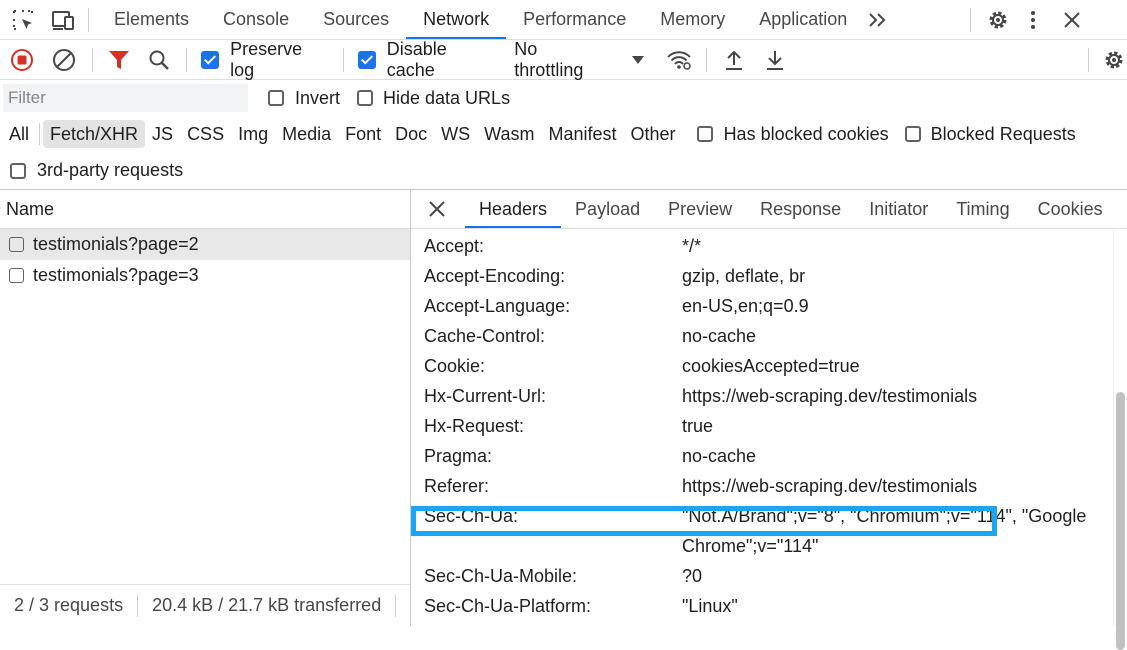  I want to click on type-wasm: Wasm, so click(509, 134).